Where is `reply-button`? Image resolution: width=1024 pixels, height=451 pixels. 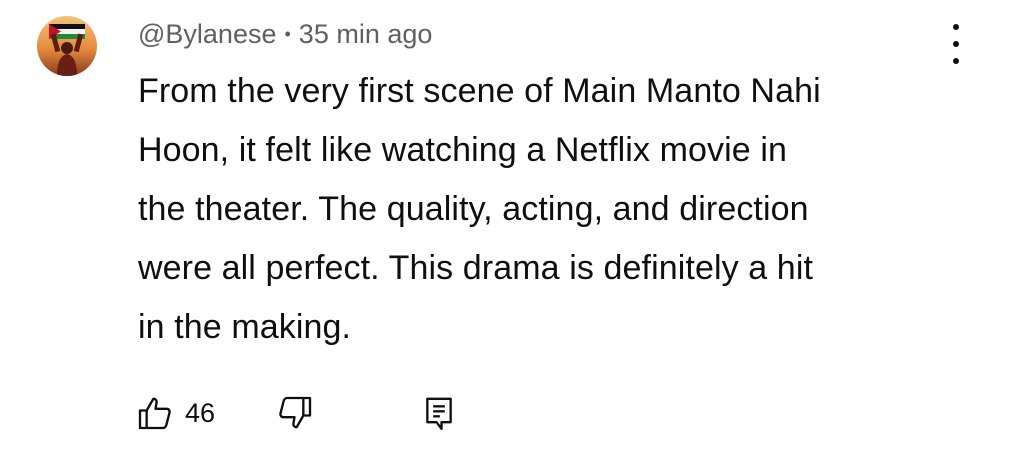
reply-button is located at coordinates (439, 413).